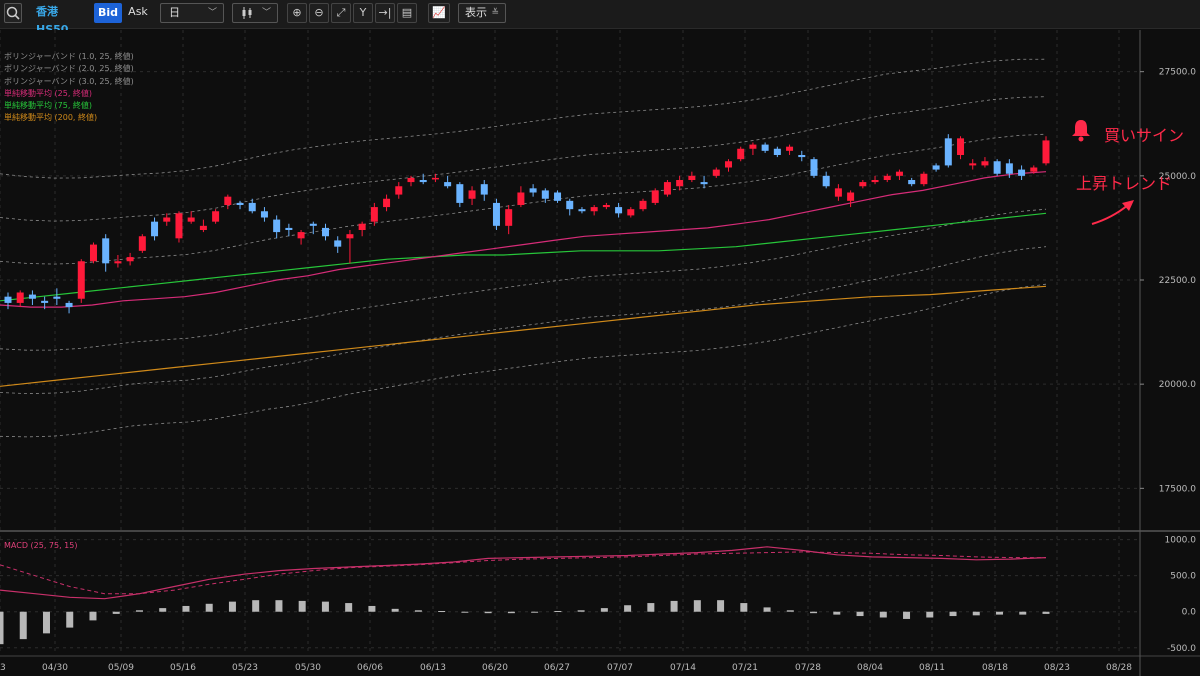 The image size is (1200, 676). I want to click on lock-axis-icon: Y, so click(363, 13).